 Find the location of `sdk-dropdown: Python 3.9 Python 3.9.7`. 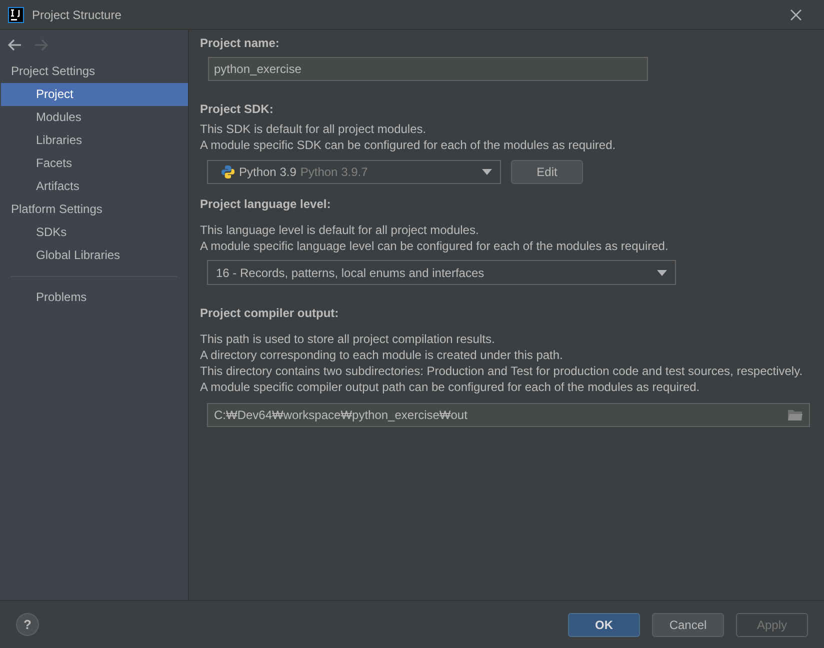

sdk-dropdown: Python 3.9 Python 3.9.7 is located at coordinates (354, 172).